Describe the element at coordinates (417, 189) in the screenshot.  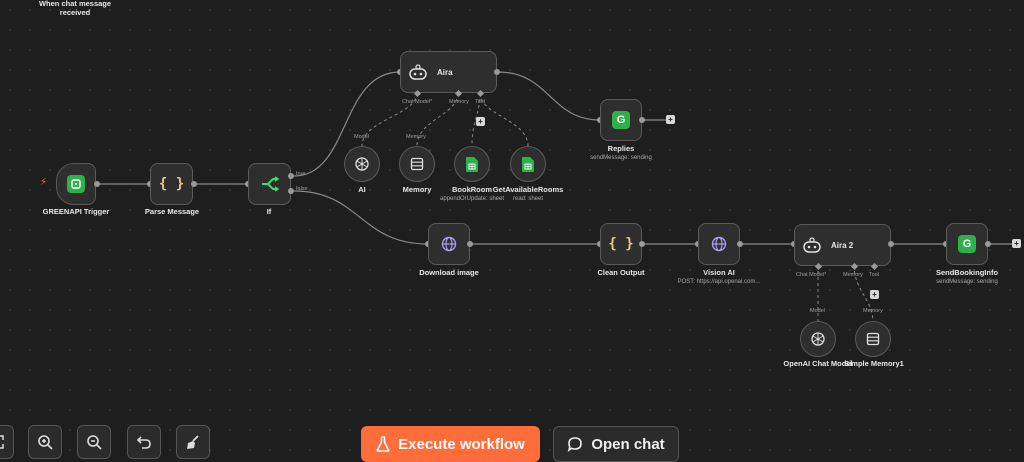
I see `memory-label: Memory` at that location.